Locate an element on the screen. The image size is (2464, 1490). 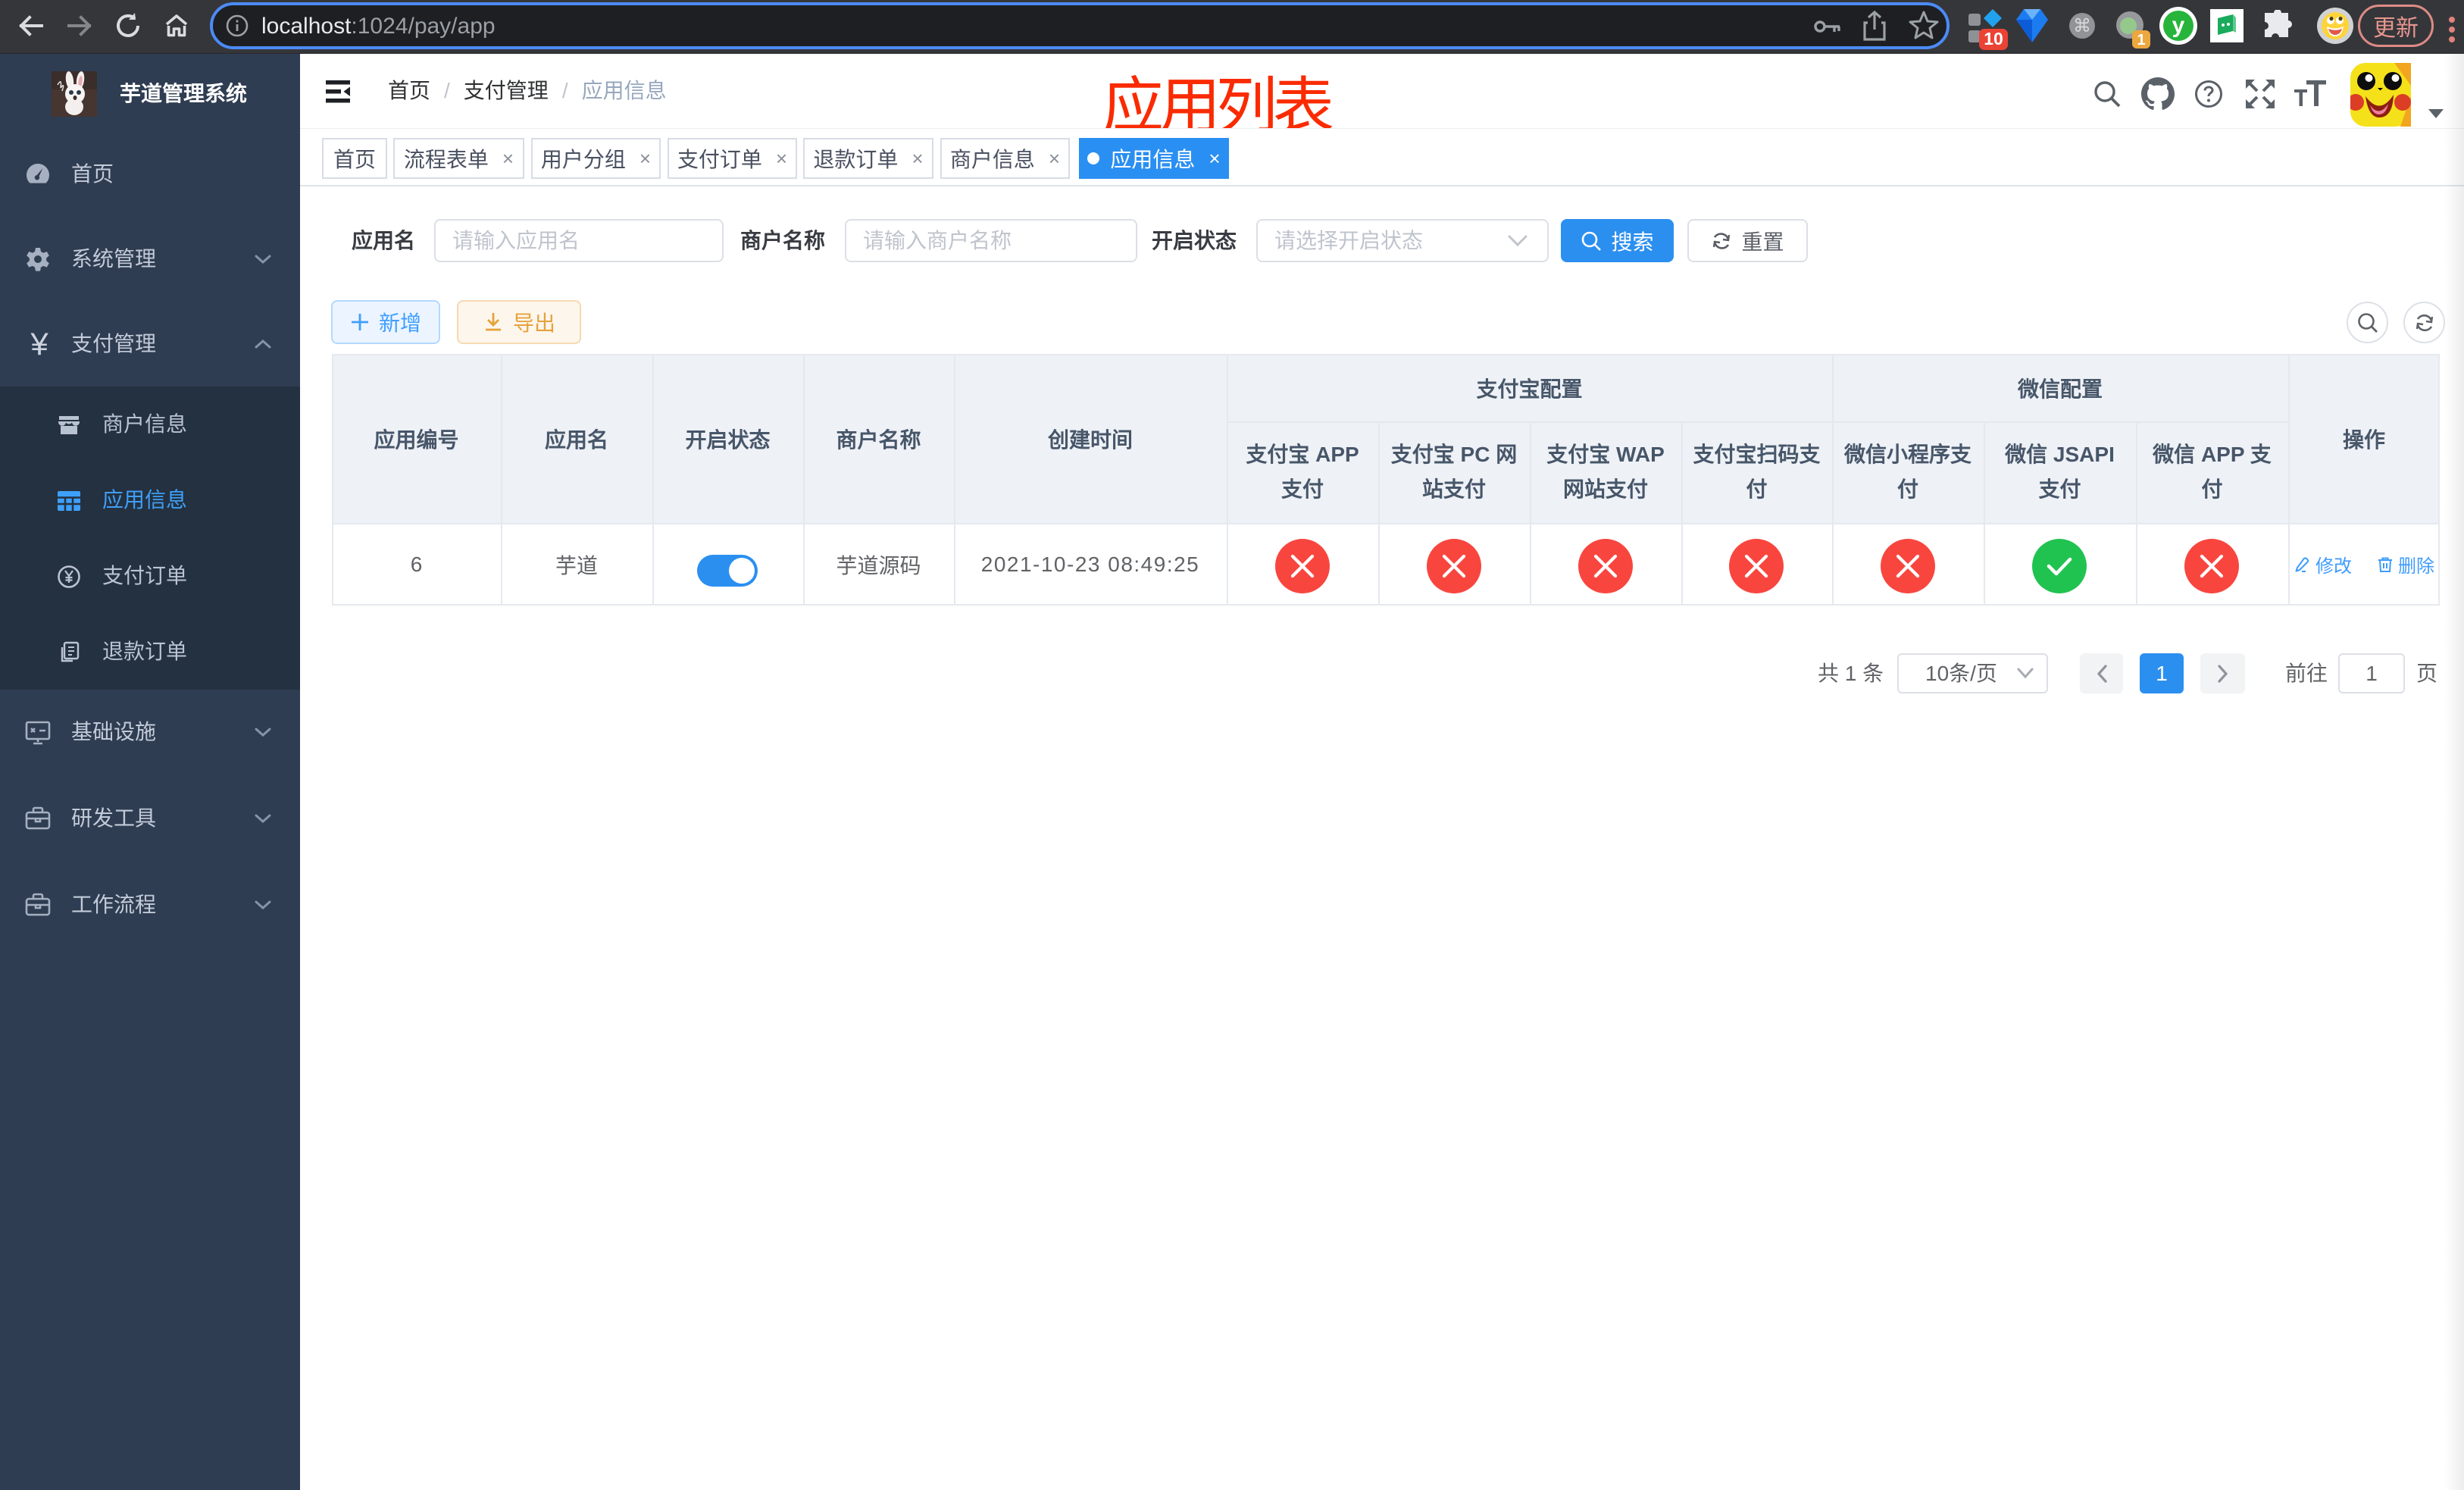
svg-text: 10 is located at coordinates (1993, 39).